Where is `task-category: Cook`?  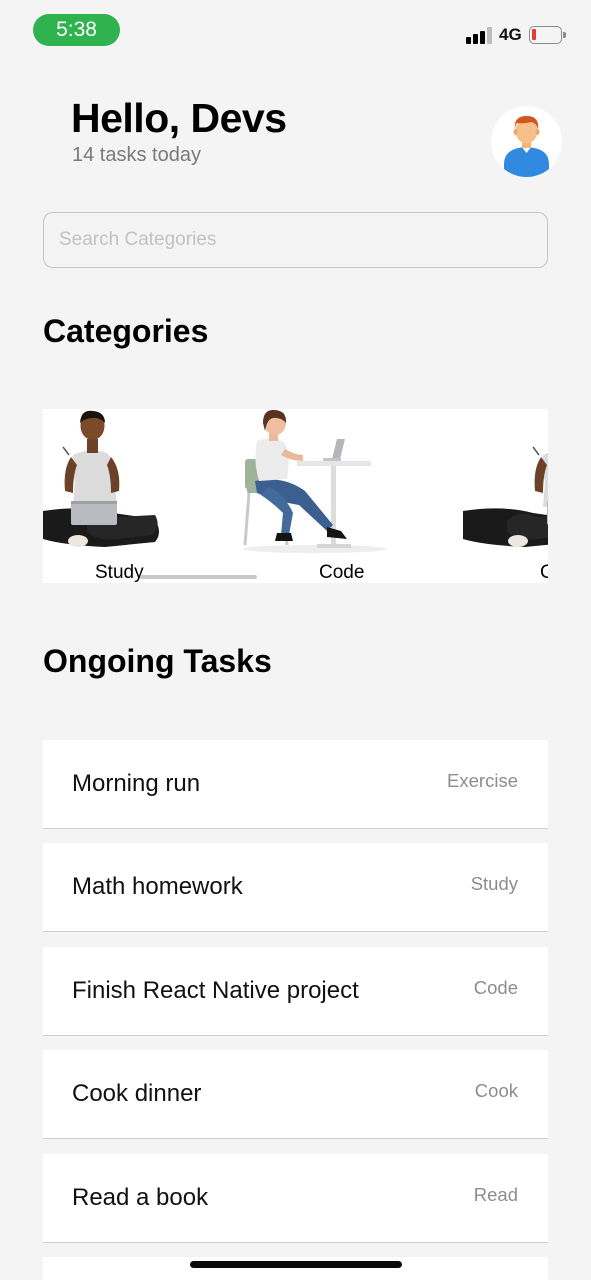 task-category: Cook is located at coordinates (496, 1090).